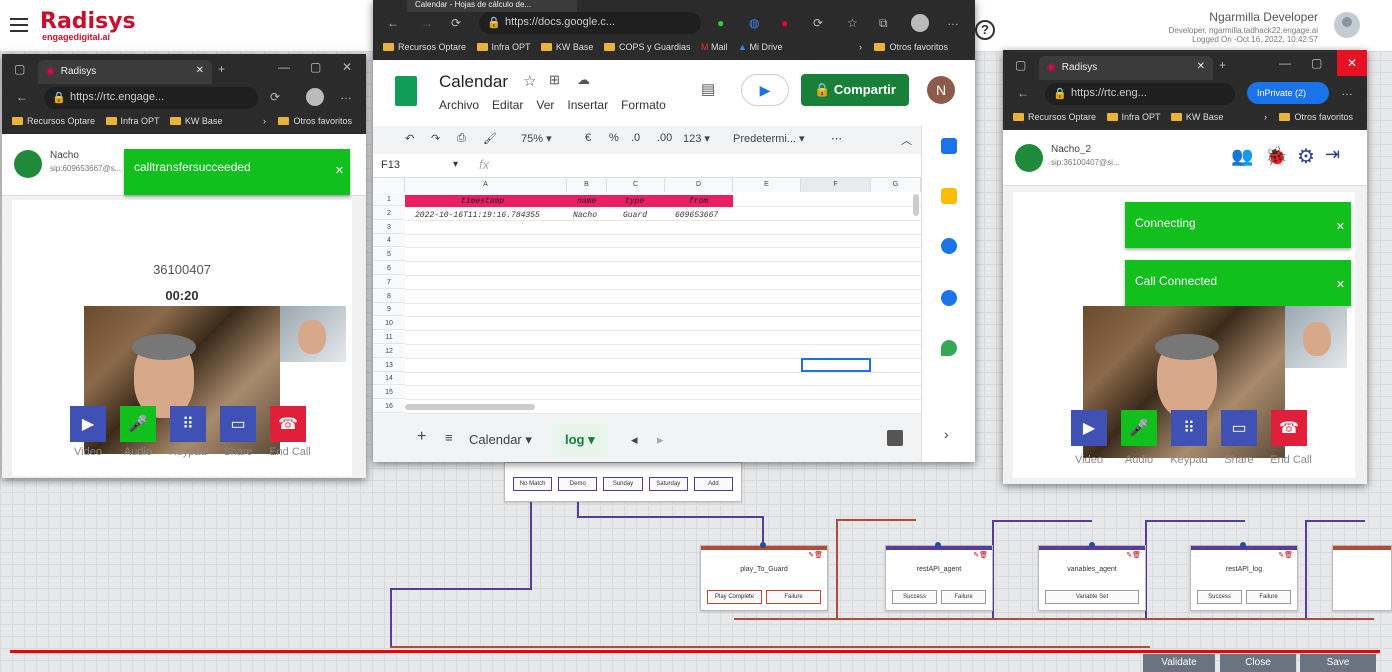  What do you see at coordinates (949, 348) in the screenshot?
I see `maps-icon` at bounding box center [949, 348].